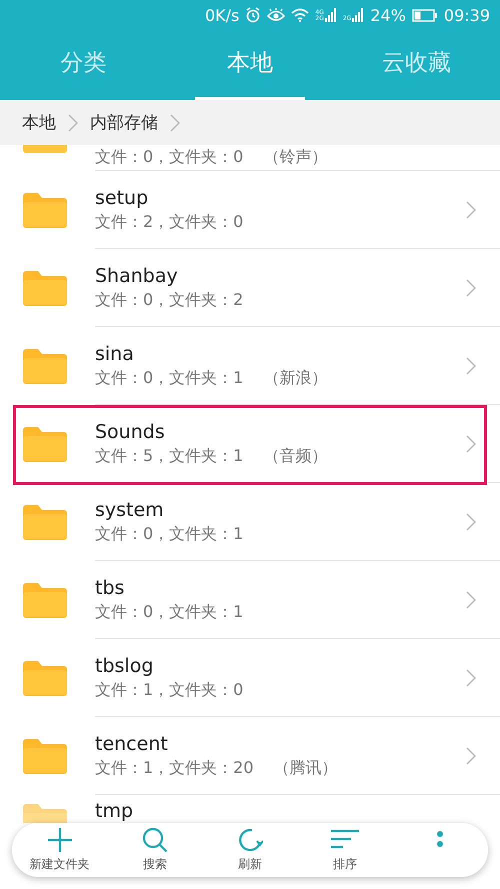 This screenshot has width=500, height=889. Describe the element at coordinates (250, 288) in the screenshot. I see `folder-row: Shanbay 文件：0，文件夹：2` at that location.